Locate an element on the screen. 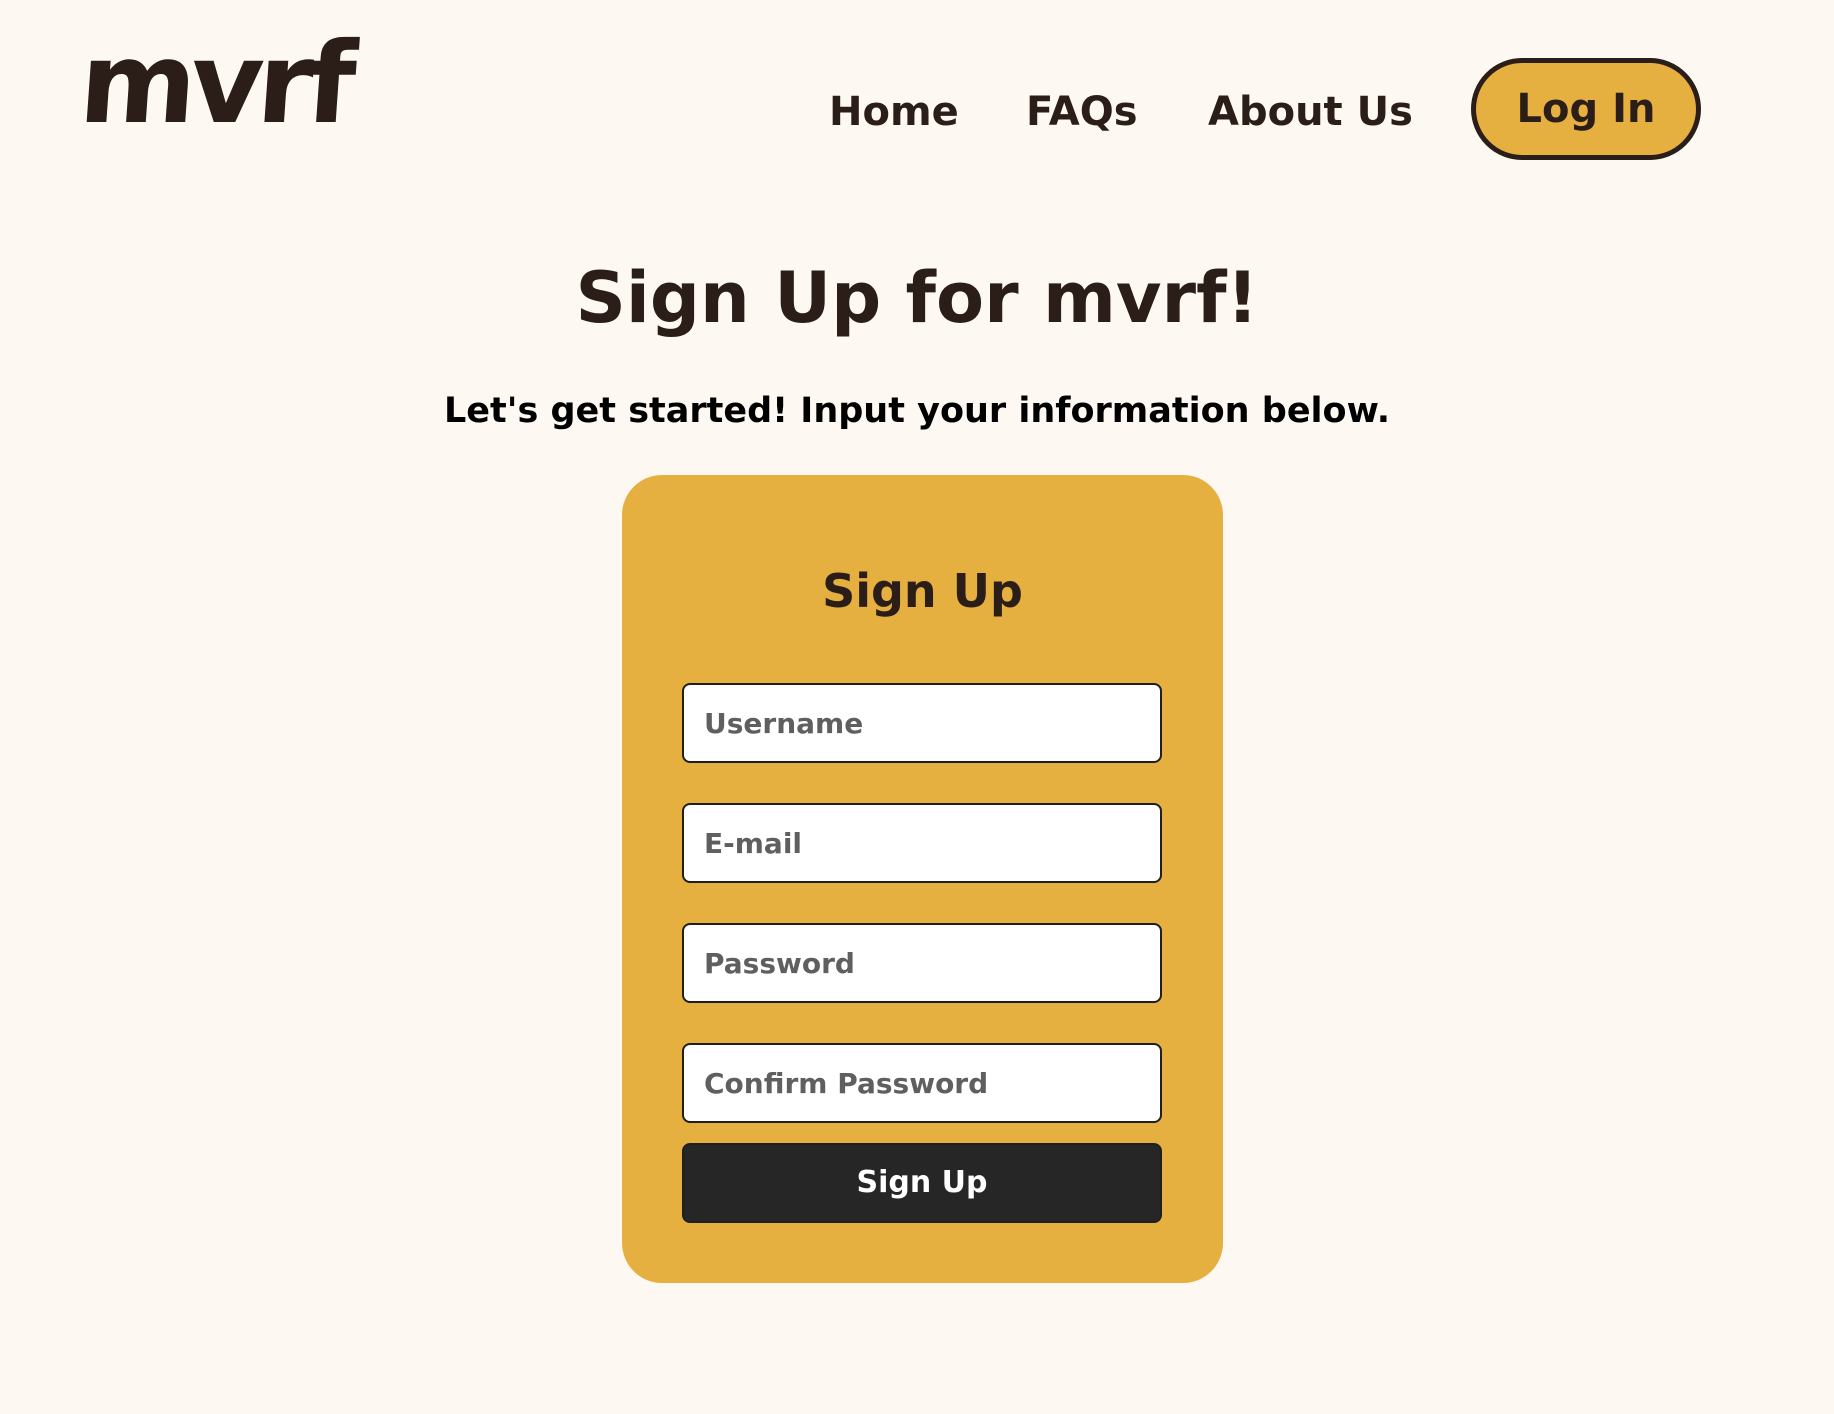 The width and height of the screenshot is (1834, 1414). confirm-password-input is located at coordinates (922, 1083).